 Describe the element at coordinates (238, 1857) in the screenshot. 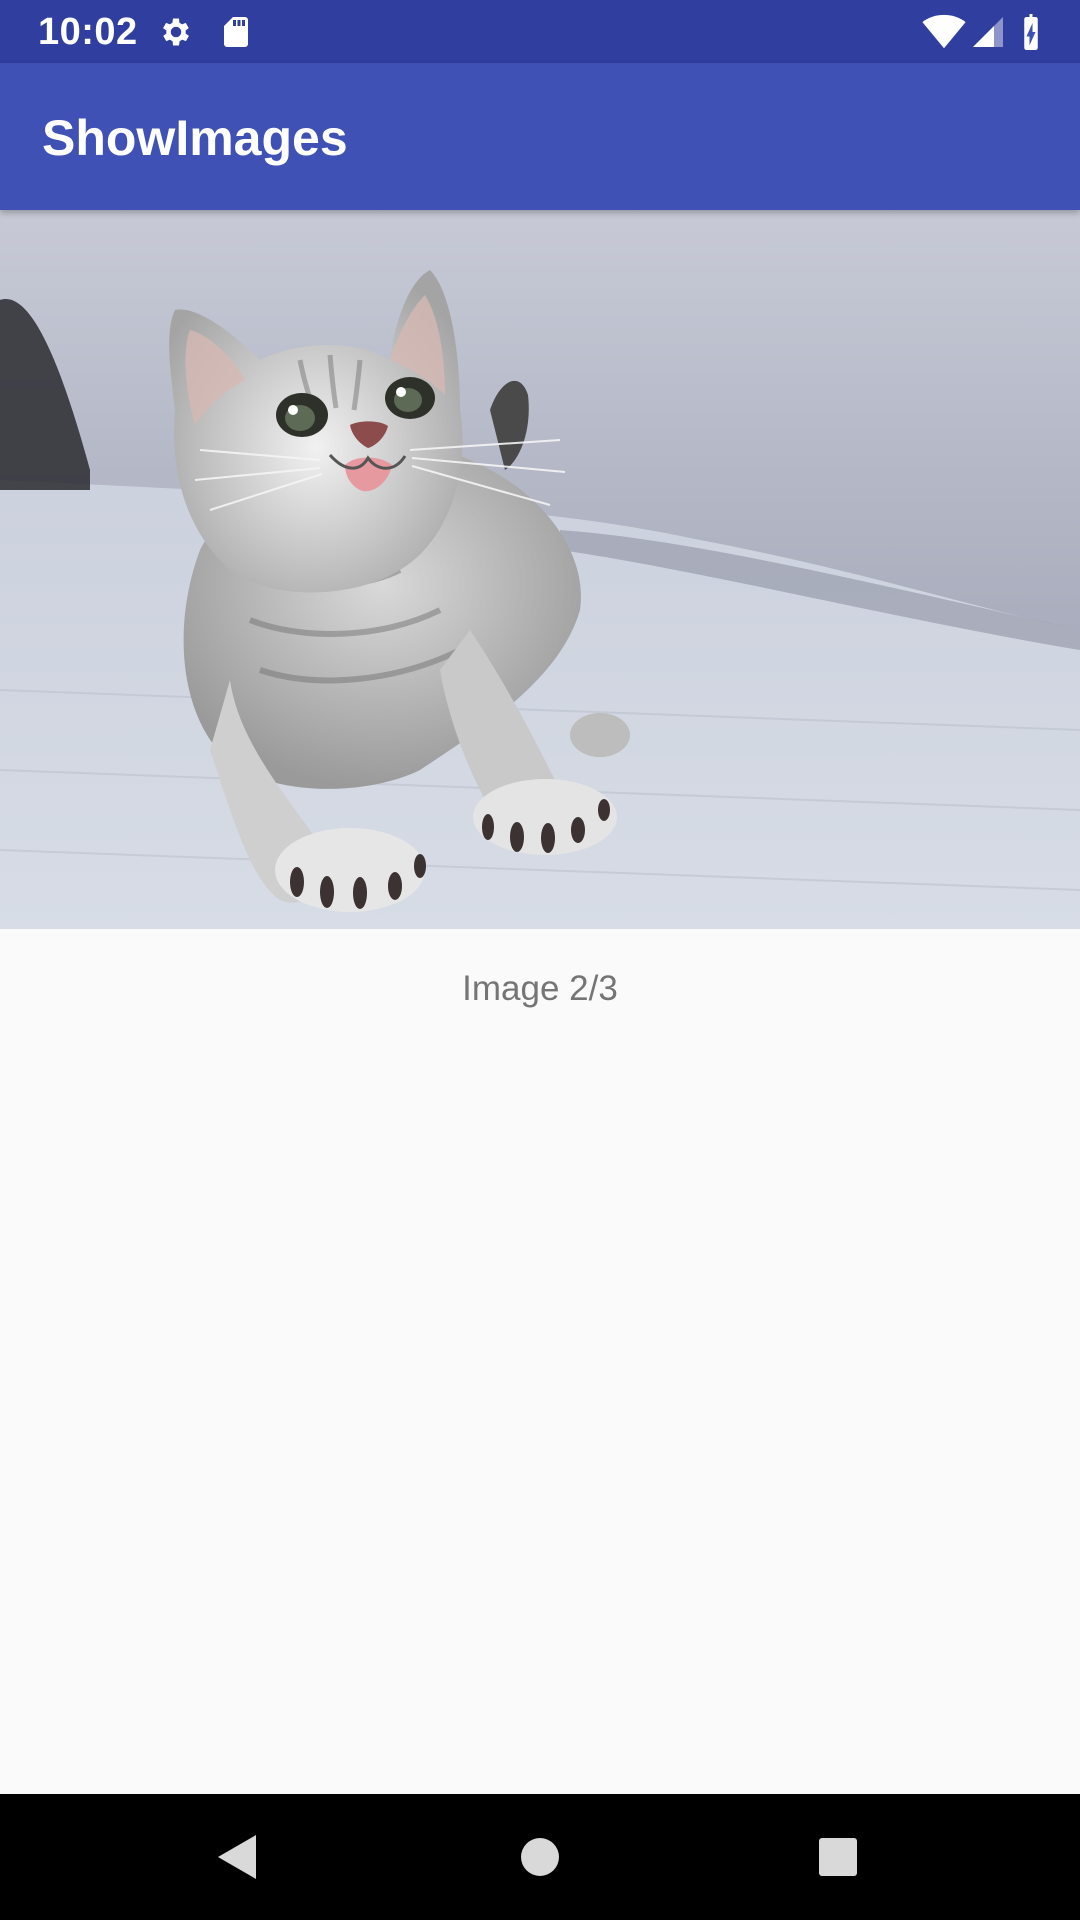

I see `back-icon` at that location.